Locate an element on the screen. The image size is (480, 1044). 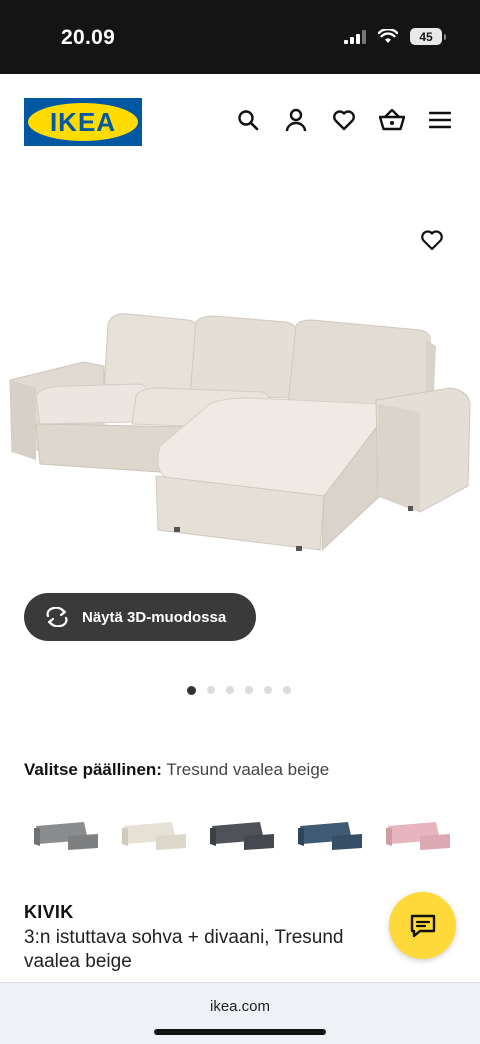
home-indicator is located at coordinates (240, 1032).